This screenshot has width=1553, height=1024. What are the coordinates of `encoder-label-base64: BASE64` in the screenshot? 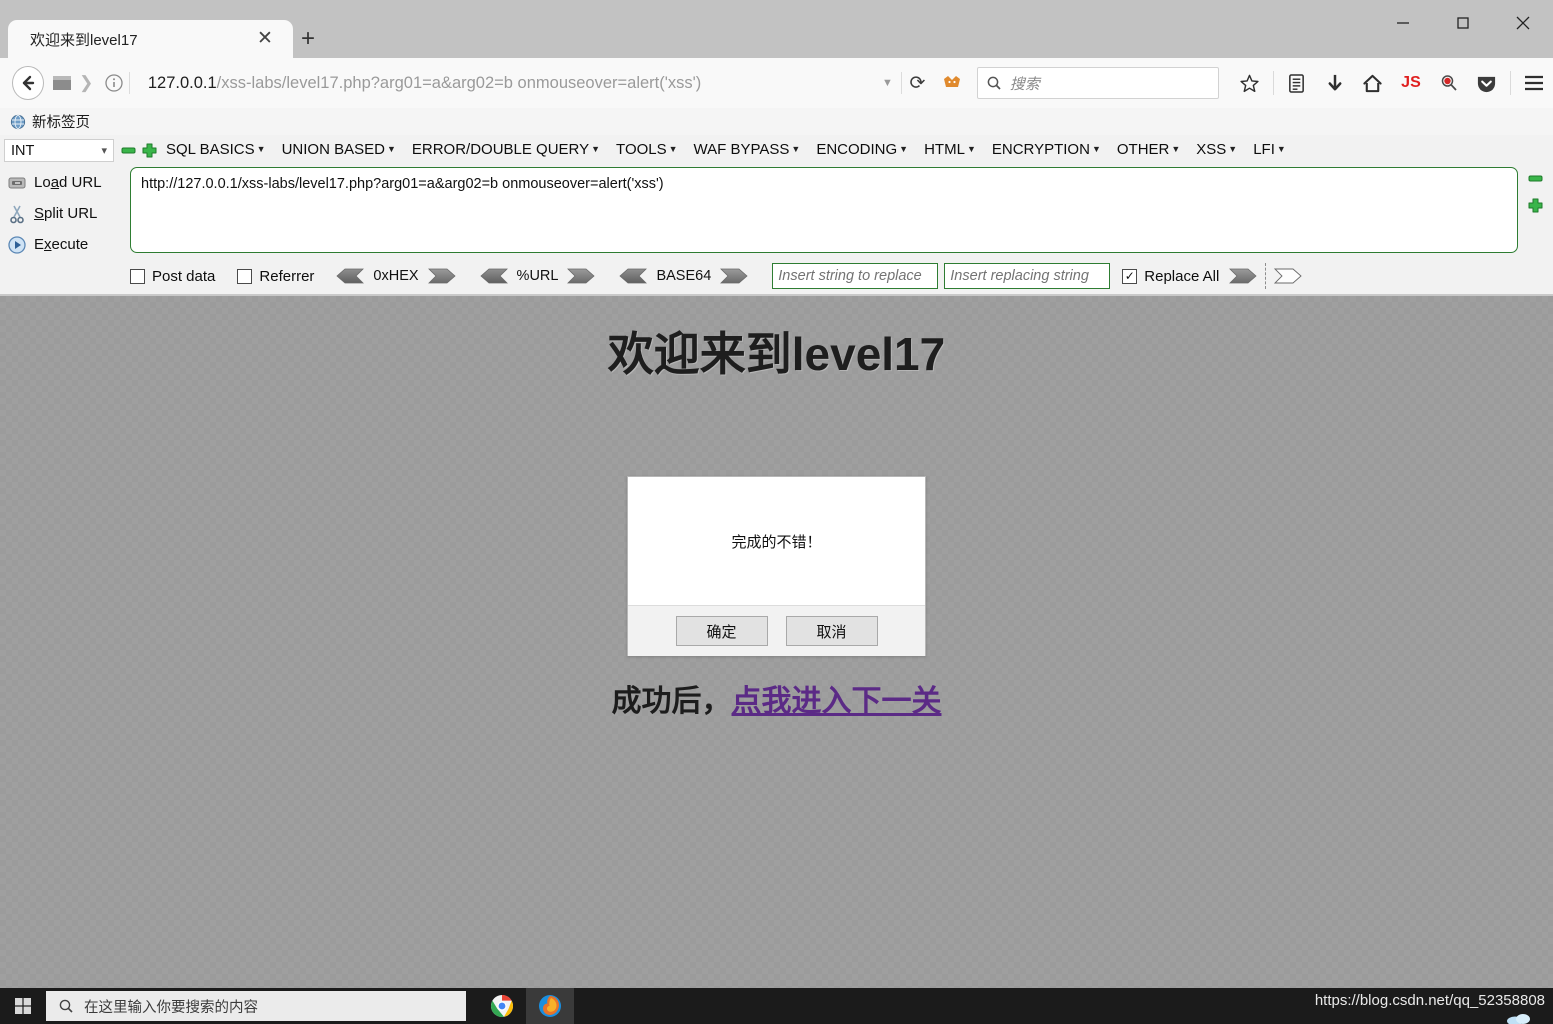 It's located at (684, 276).